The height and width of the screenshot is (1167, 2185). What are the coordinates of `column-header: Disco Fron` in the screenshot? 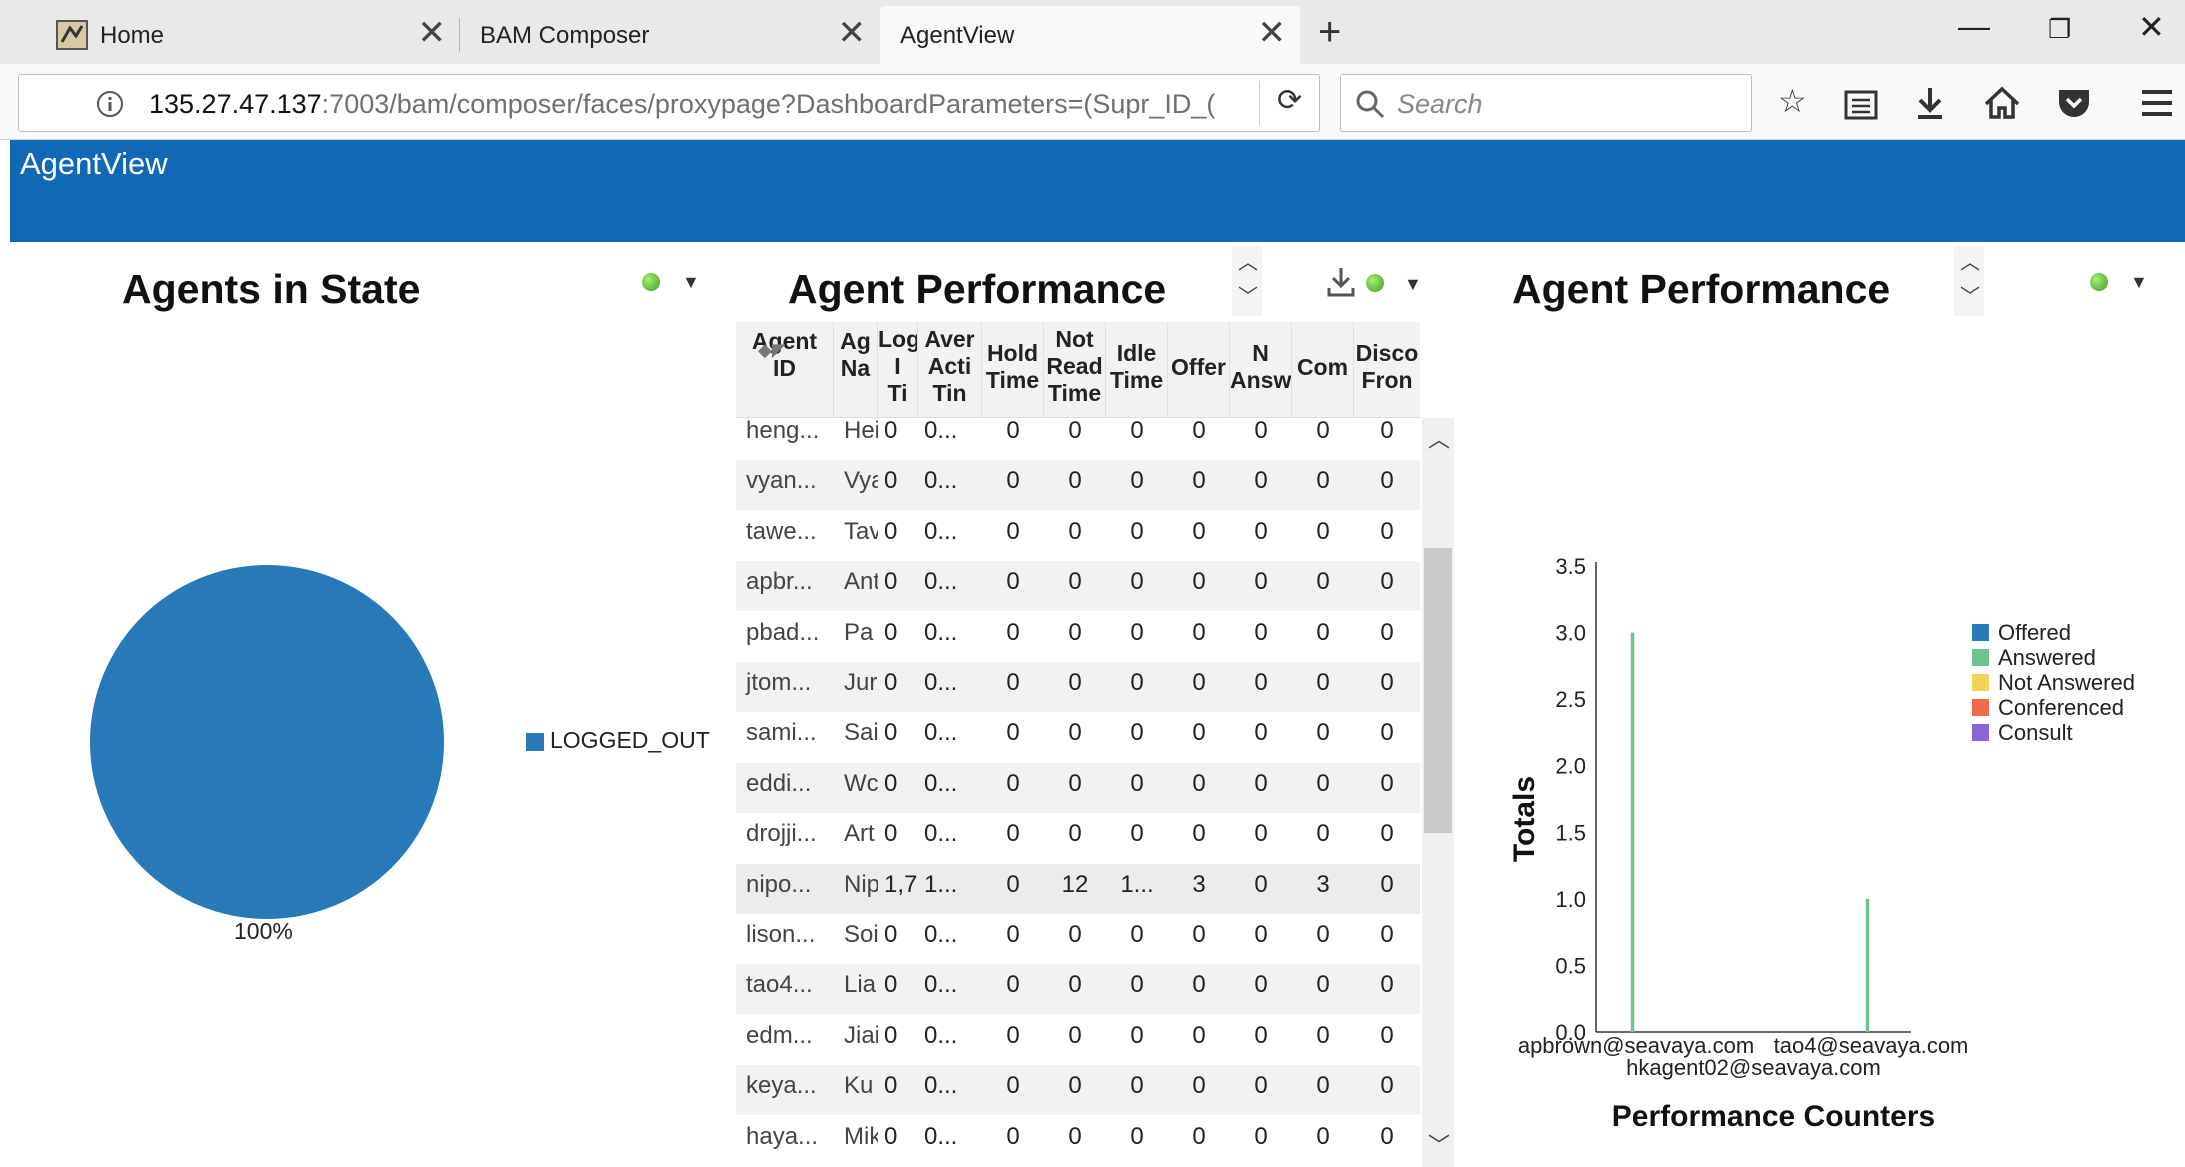 It's located at (1387, 370).